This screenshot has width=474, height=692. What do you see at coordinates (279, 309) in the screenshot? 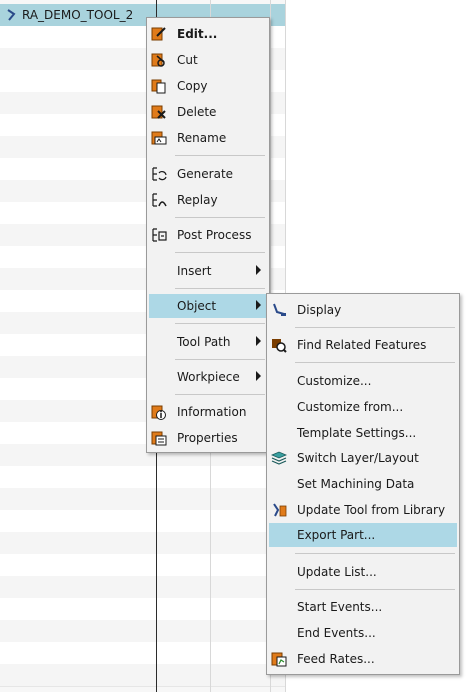
I see `display-icon` at bounding box center [279, 309].